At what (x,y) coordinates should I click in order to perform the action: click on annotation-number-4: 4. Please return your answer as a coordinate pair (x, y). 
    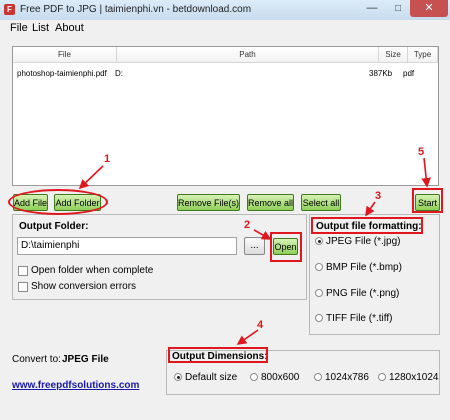
    Looking at the image, I should click on (260, 325).